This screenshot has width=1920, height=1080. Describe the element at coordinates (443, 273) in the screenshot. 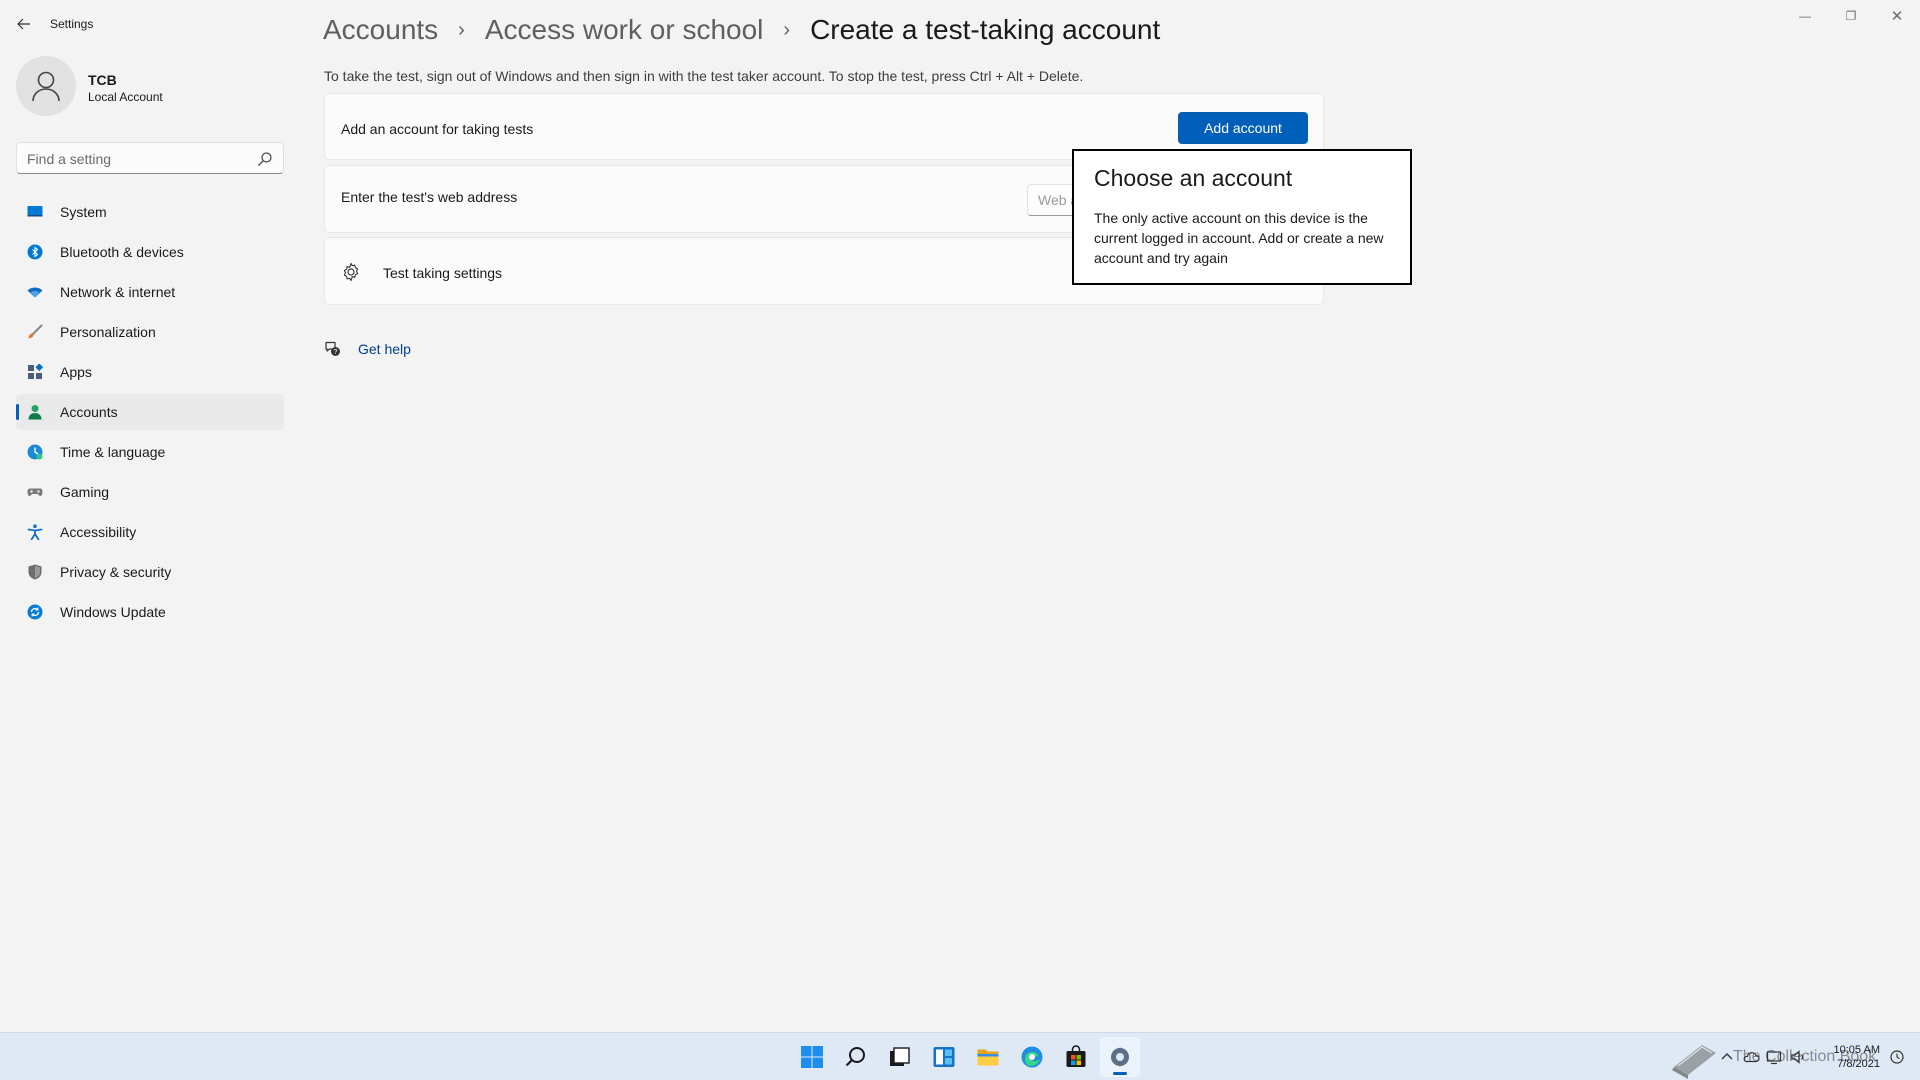

I see `test-taking-settings-label: Test taking settings` at that location.